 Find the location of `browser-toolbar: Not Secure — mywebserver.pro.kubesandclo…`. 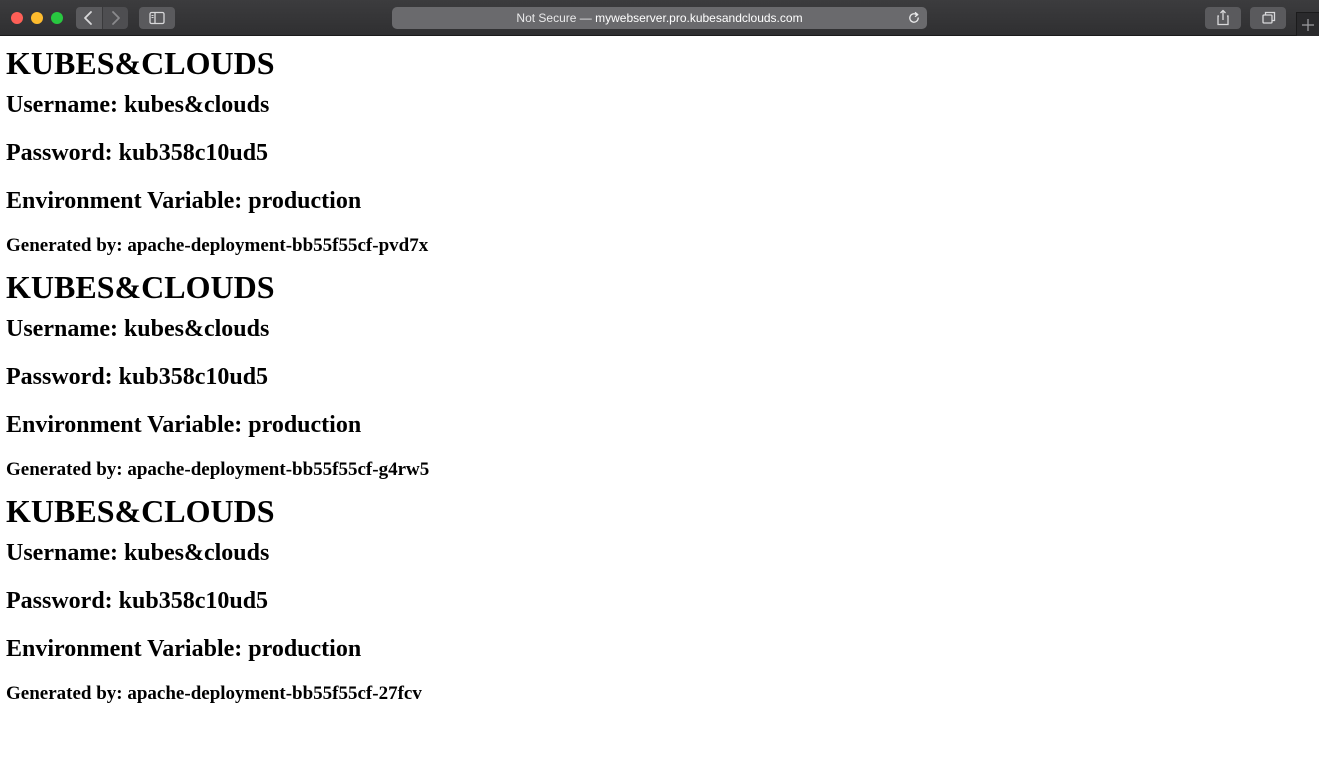

browser-toolbar: Not Secure — mywebserver.pro.kubesandclo… is located at coordinates (659, 18).